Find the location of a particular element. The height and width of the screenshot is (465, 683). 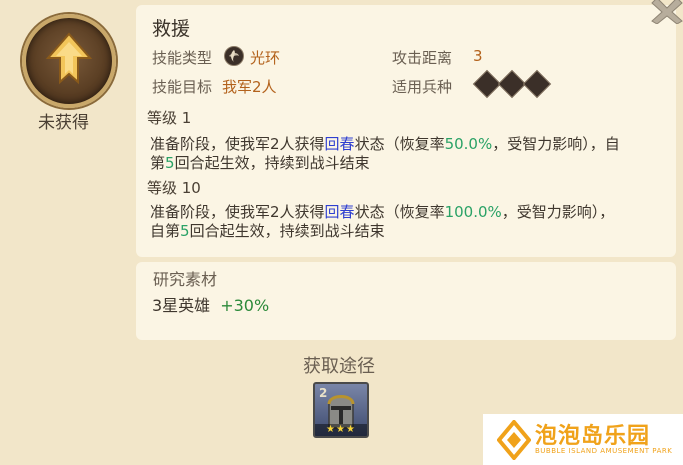

level-10-label: 等级 10 is located at coordinates (174, 188).